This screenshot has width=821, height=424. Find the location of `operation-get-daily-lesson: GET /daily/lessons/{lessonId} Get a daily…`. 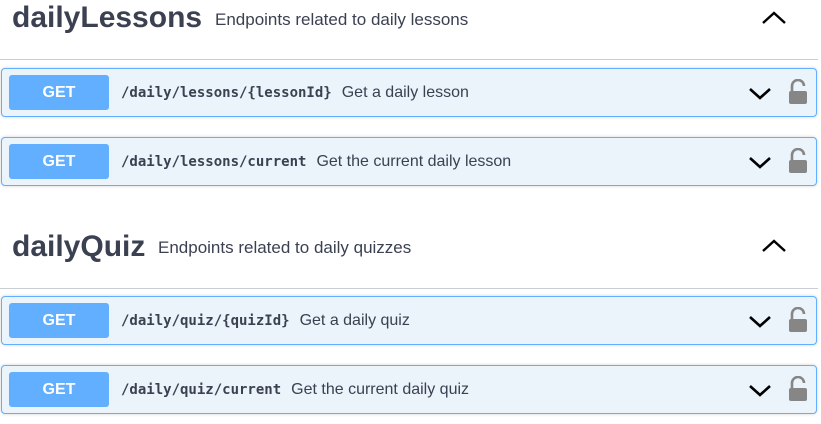

operation-get-daily-lesson: GET /daily/lessons/{lessonId} Get a daily… is located at coordinates (409, 92).